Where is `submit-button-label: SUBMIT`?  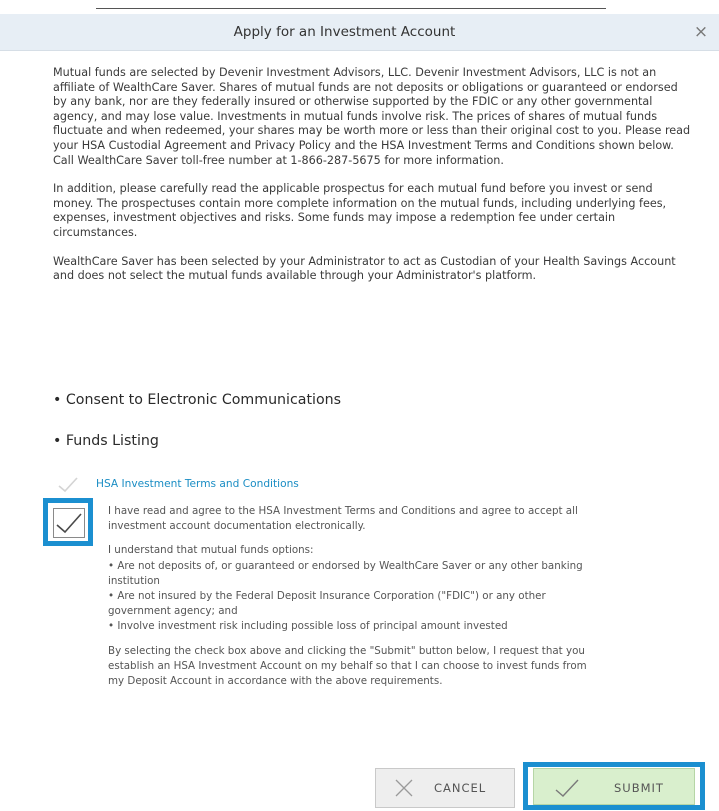
submit-button-label: SUBMIT is located at coordinates (639, 788).